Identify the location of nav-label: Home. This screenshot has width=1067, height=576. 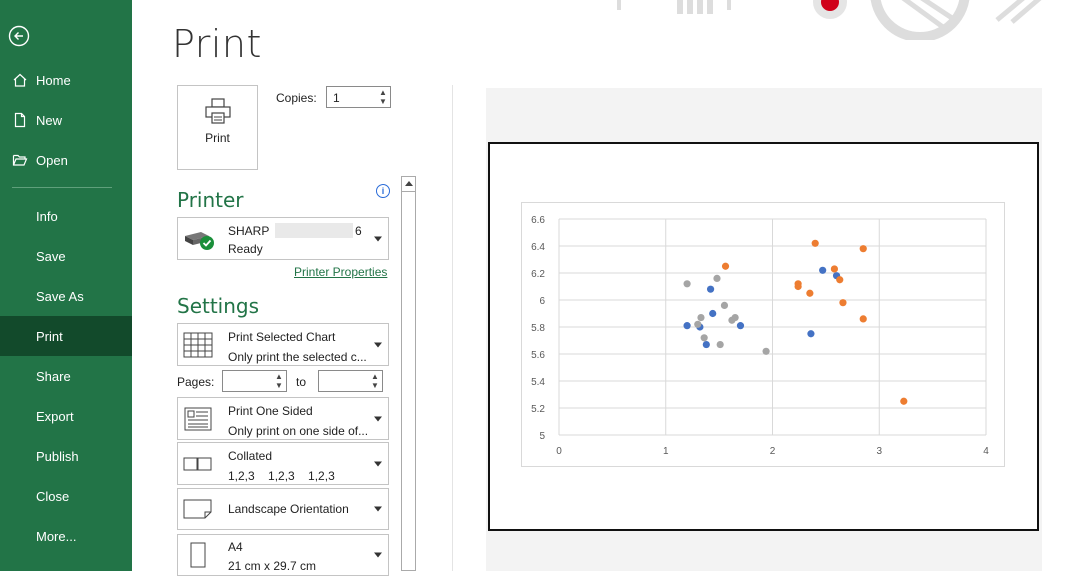
(53, 80).